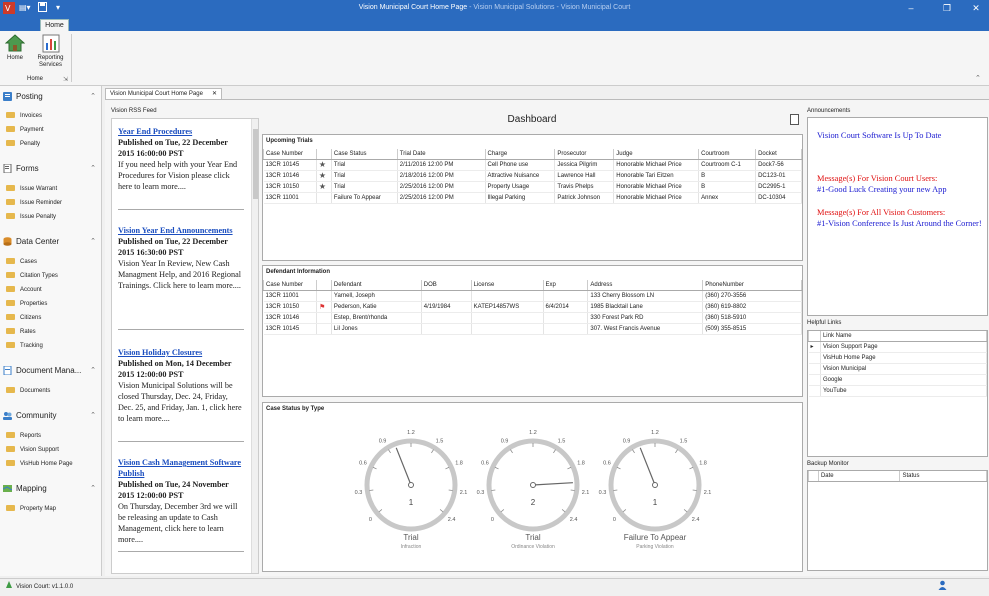 Image resolution: width=989 pixels, height=596 pixels. Describe the element at coordinates (51, 242) in the screenshot. I see `nav-section-data-center: Data Center ⌃` at that location.